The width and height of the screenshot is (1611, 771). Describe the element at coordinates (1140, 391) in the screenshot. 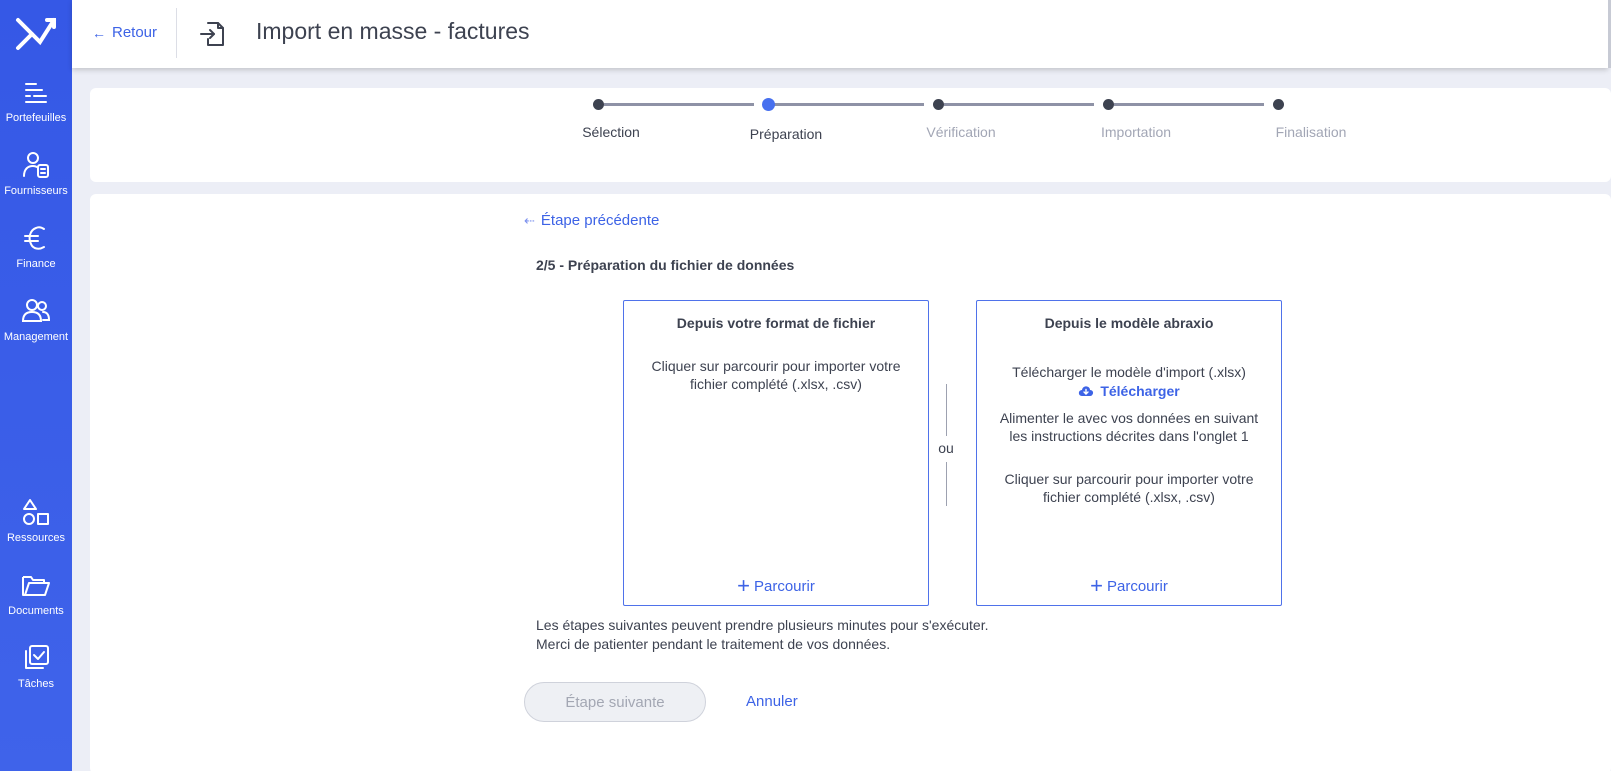

I see `download-label: Télécharger` at that location.